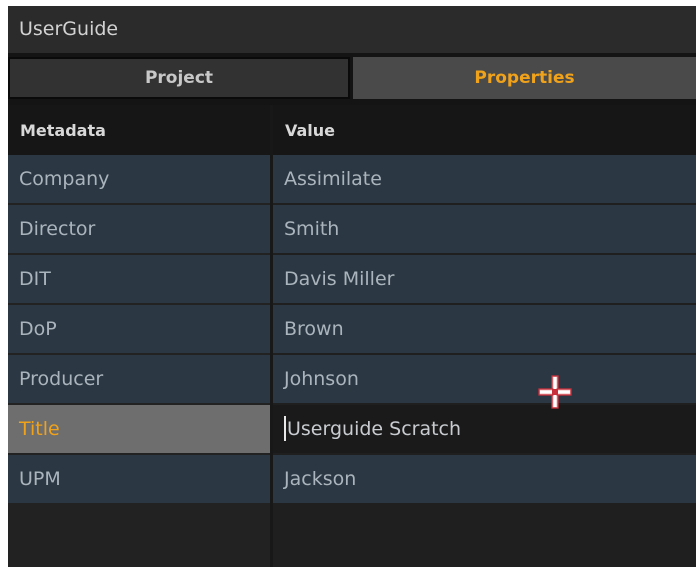 This screenshot has width=696, height=567. I want to click on metadata-key-upm: UPM, so click(139, 479).